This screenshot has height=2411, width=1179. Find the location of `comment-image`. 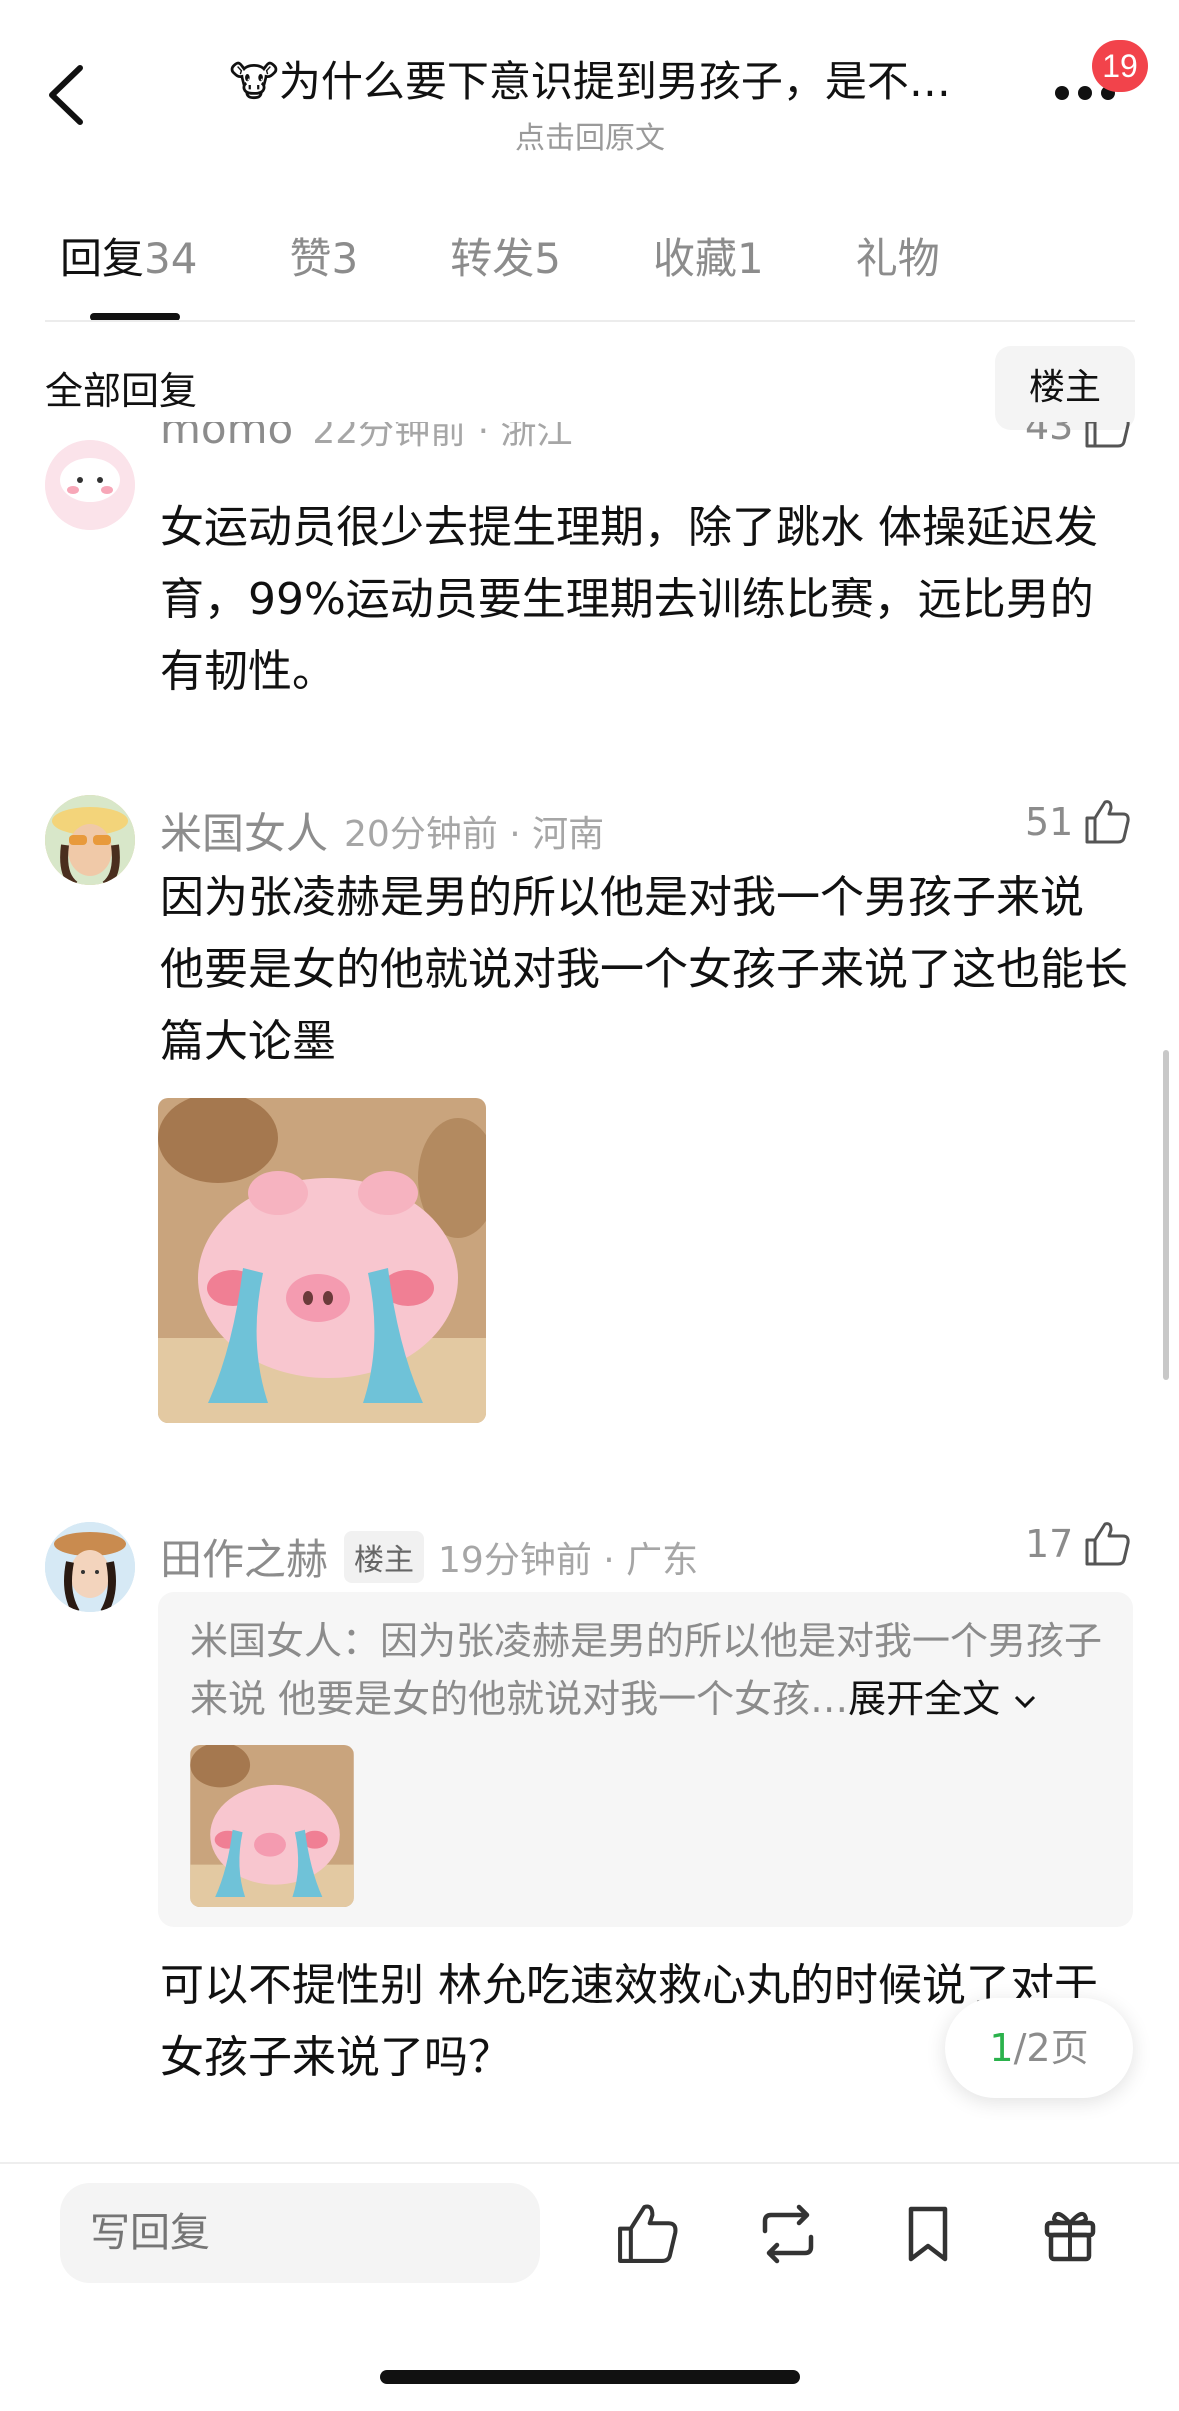

comment-image is located at coordinates (322, 1260).